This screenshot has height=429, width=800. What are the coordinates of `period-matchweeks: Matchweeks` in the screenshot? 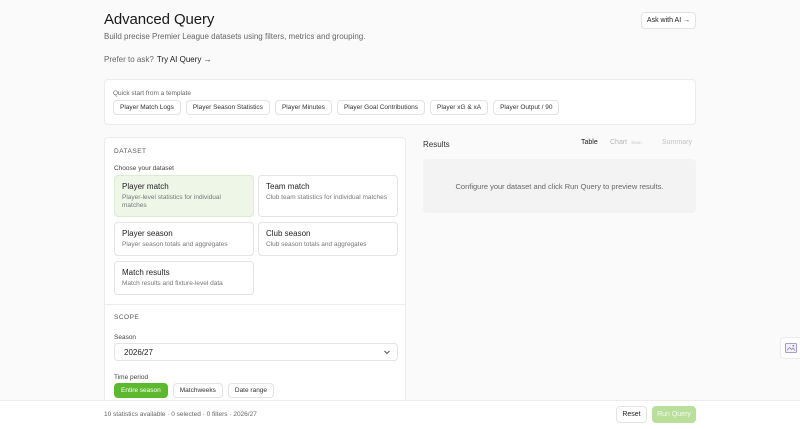 It's located at (197, 390).